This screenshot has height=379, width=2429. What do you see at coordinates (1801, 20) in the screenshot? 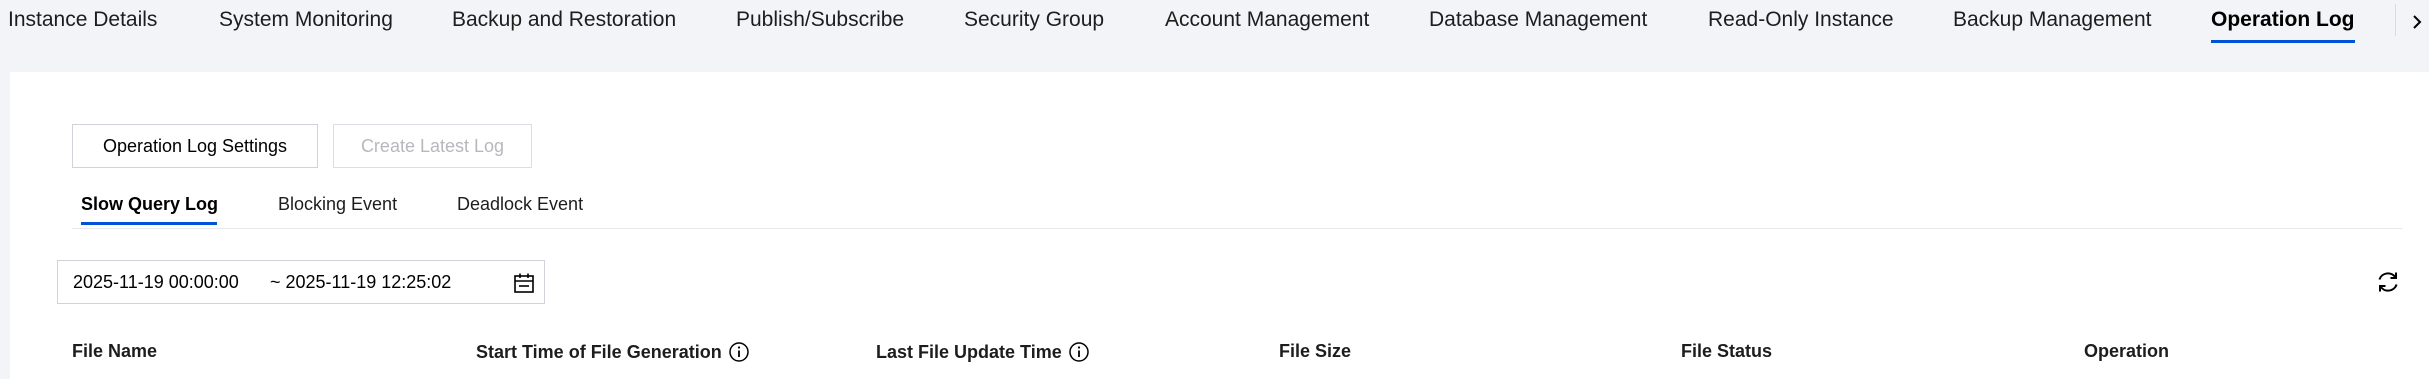
I see `tab-read-only-instance: Read-Only Instance` at bounding box center [1801, 20].